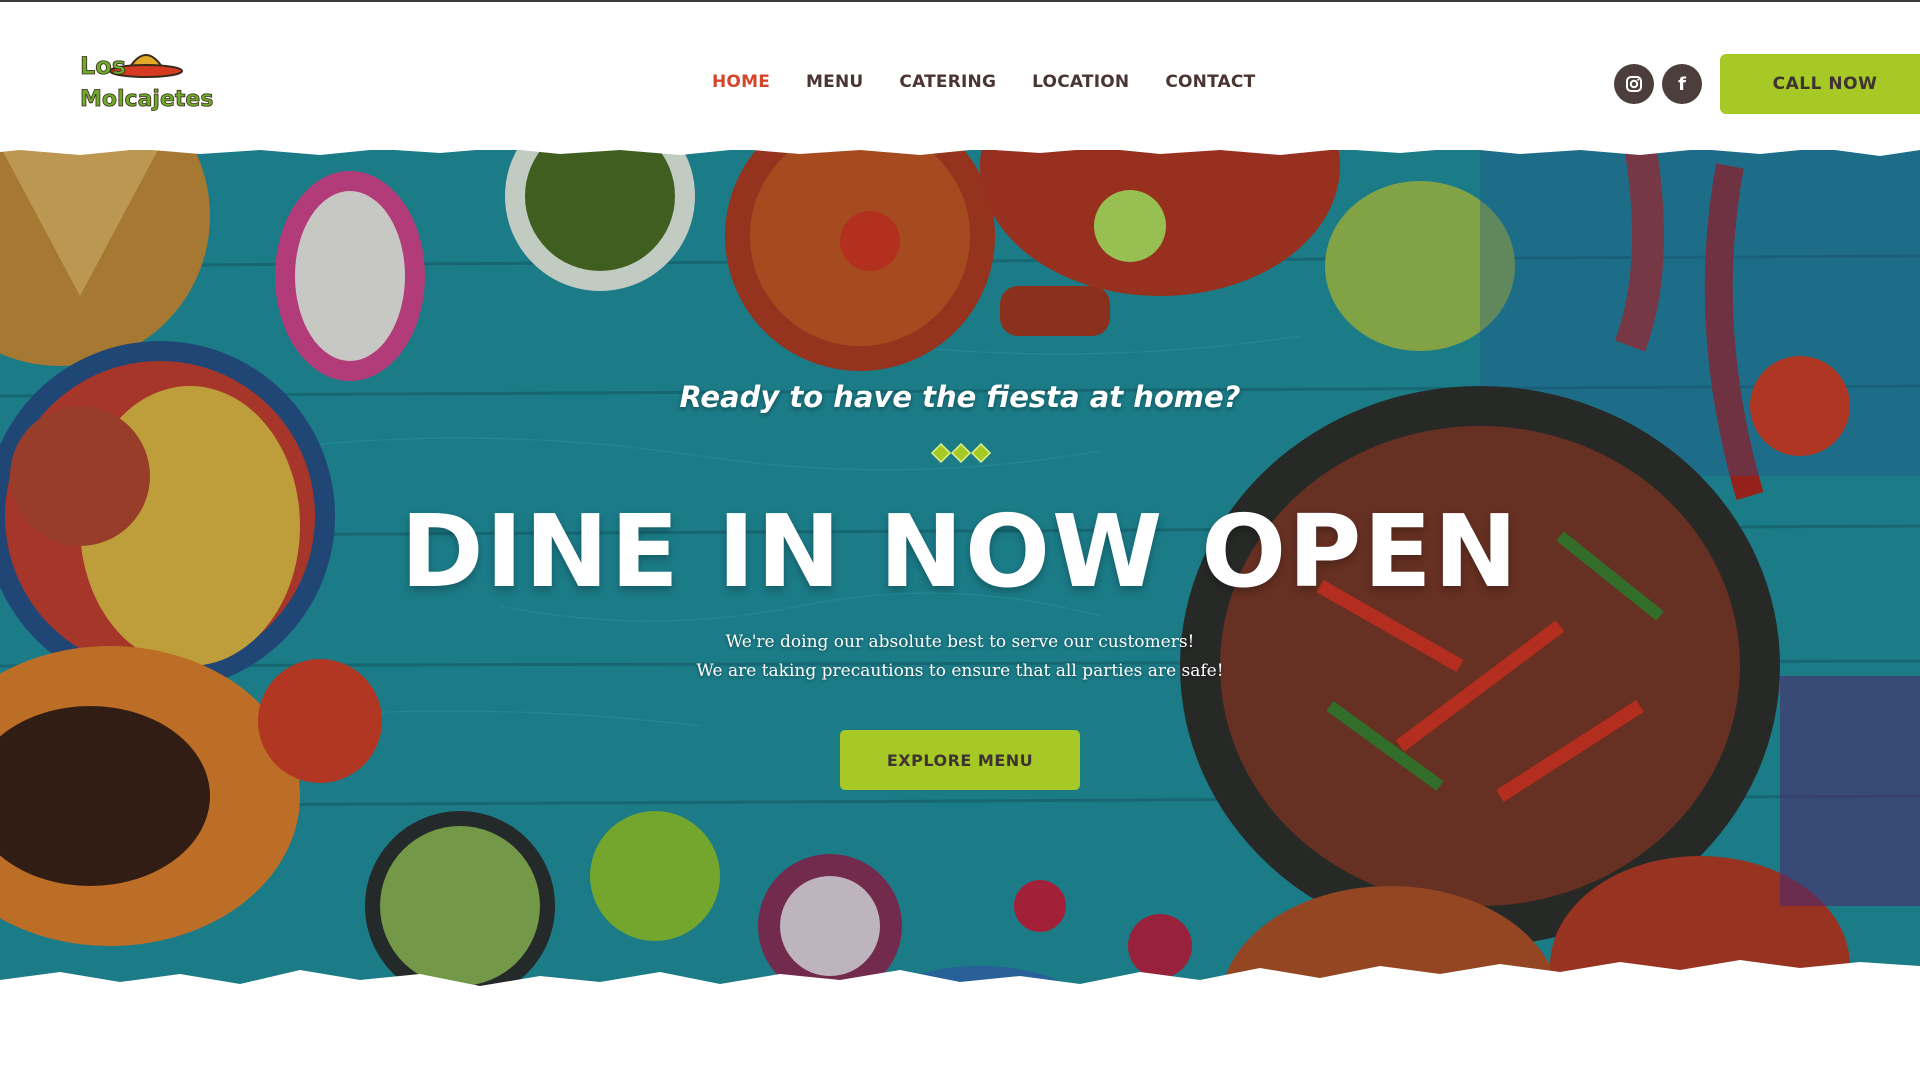 The image size is (1920, 1080). I want to click on main-nav: HOME MENU CATERING LOCATION CONTACT, so click(983, 82).